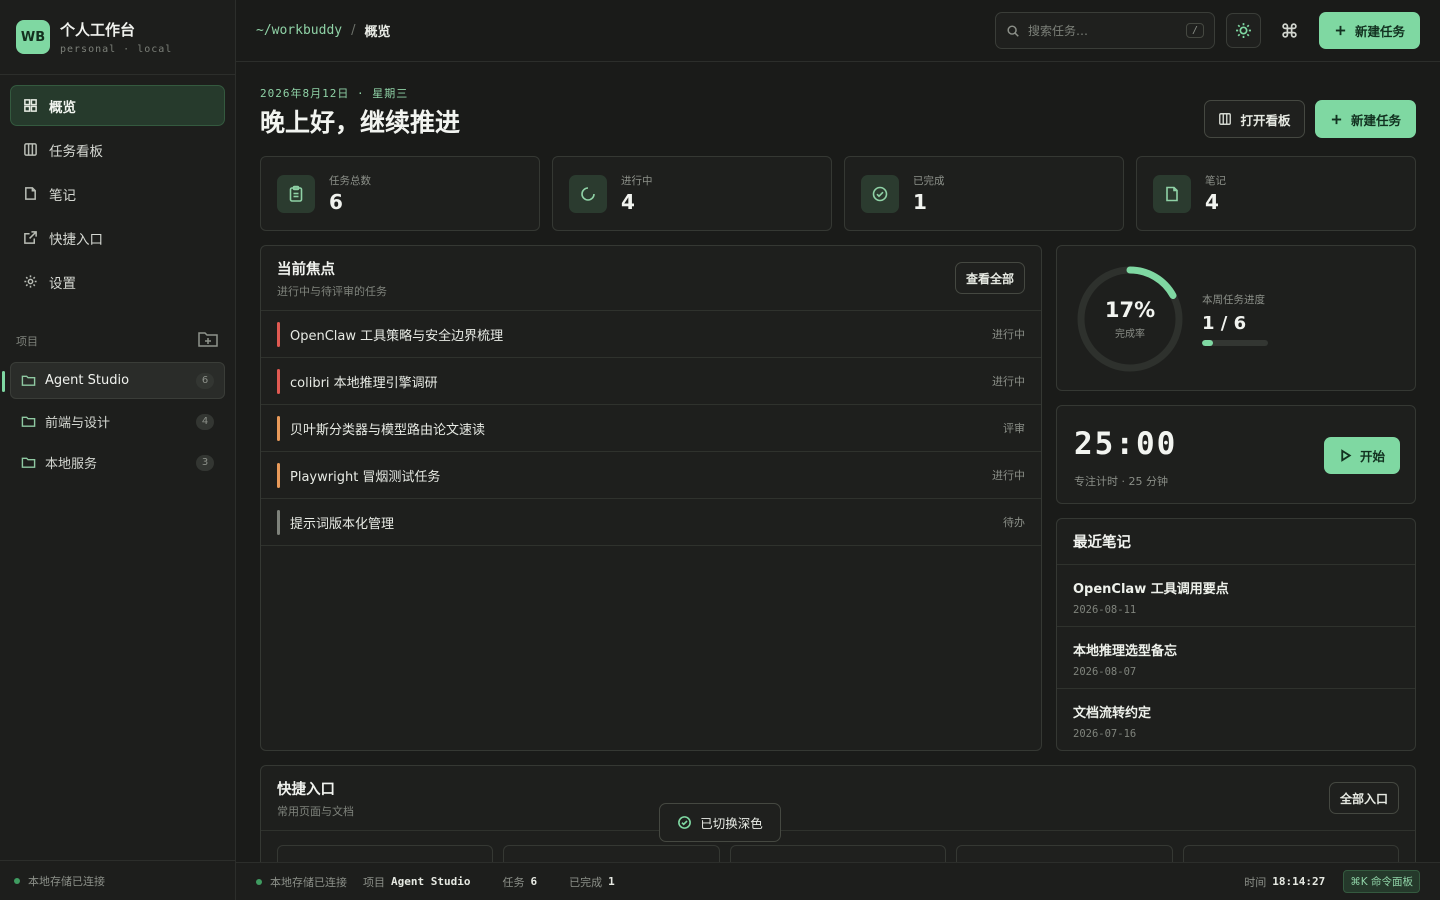  What do you see at coordinates (117, 462) in the screenshot?
I see `project-item: 本地服务 3` at bounding box center [117, 462].